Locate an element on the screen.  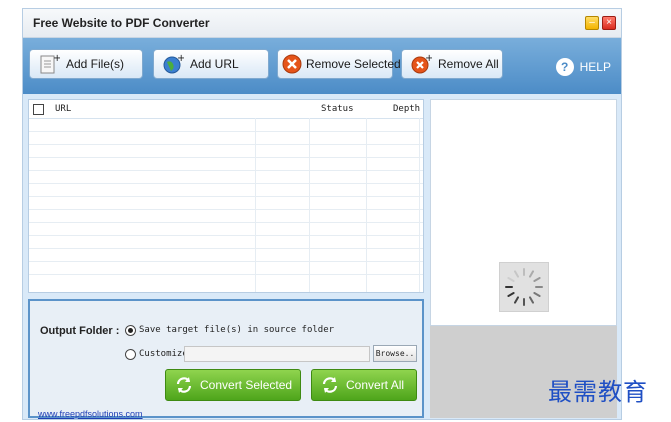
loading-spinner-icon is located at coordinates (524, 287).